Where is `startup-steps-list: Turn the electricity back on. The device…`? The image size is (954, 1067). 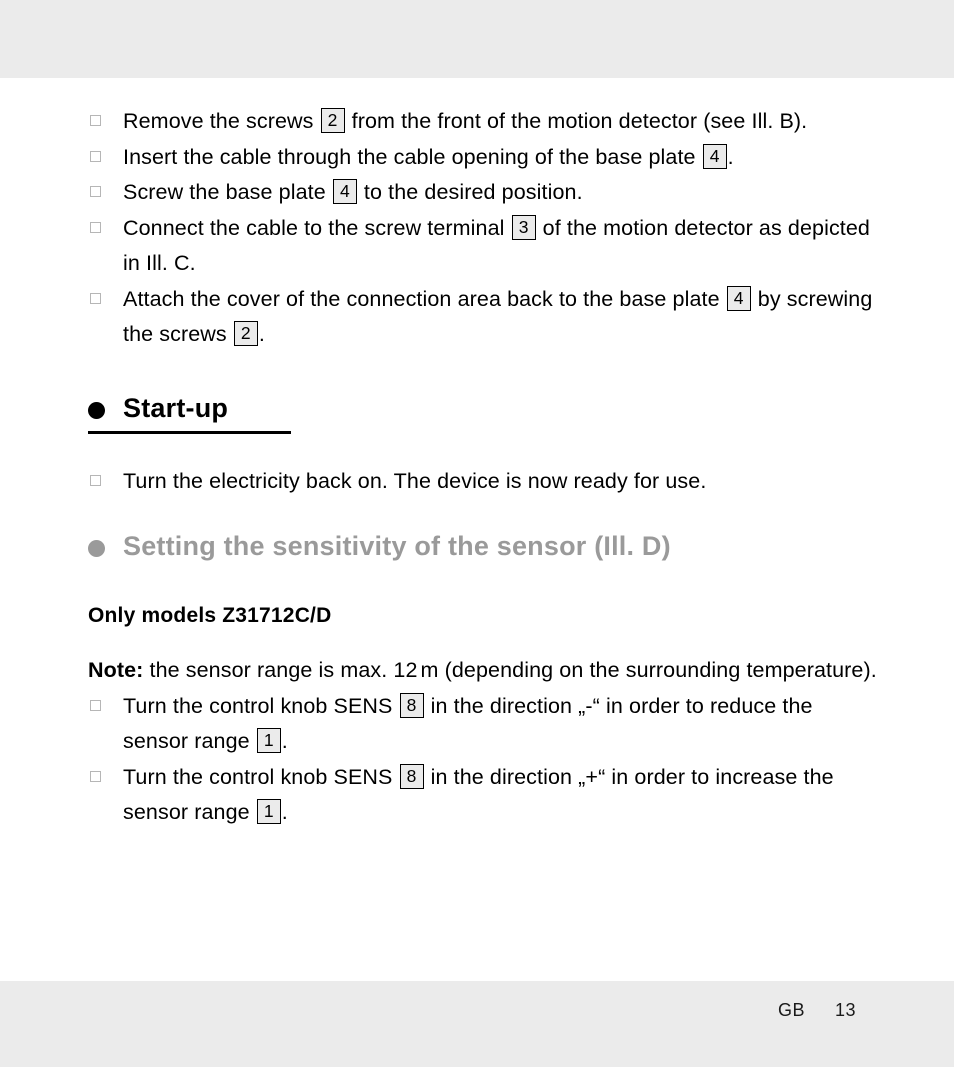 startup-steps-list: Turn the electricity back on. The device… is located at coordinates (483, 482).